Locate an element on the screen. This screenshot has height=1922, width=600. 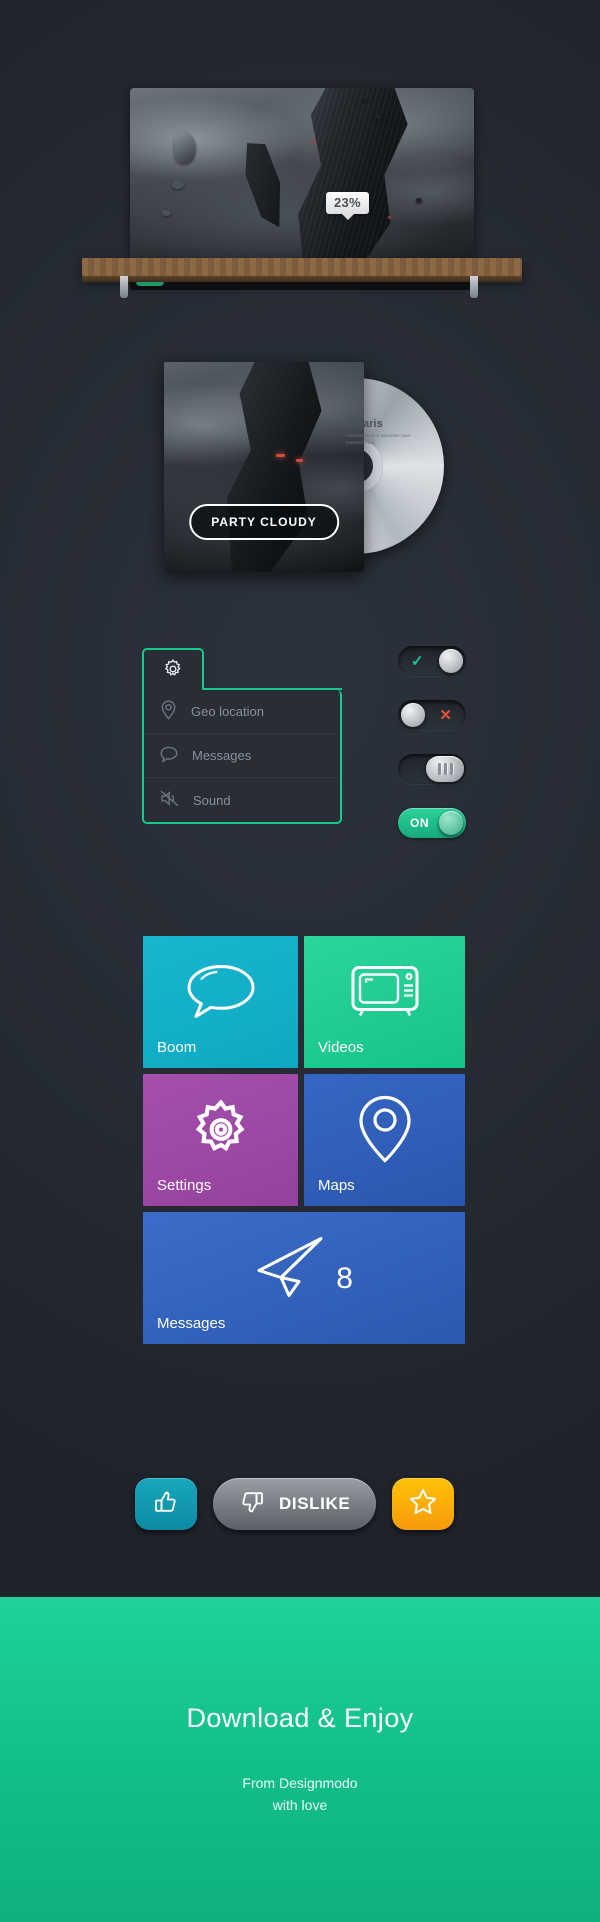
action-button-row: DISLIKE is located at coordinates (295, 1504).